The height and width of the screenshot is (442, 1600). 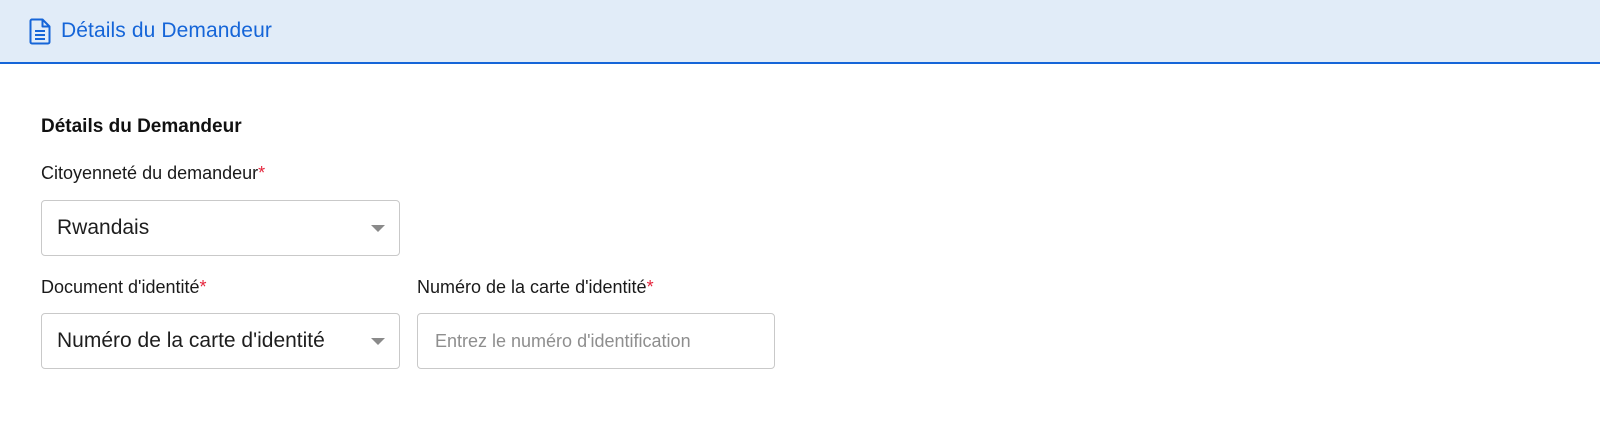 What do you see at coordinates (40, 31) in the screenshot?
I see `document-icon` at bounding box center [40, 31].